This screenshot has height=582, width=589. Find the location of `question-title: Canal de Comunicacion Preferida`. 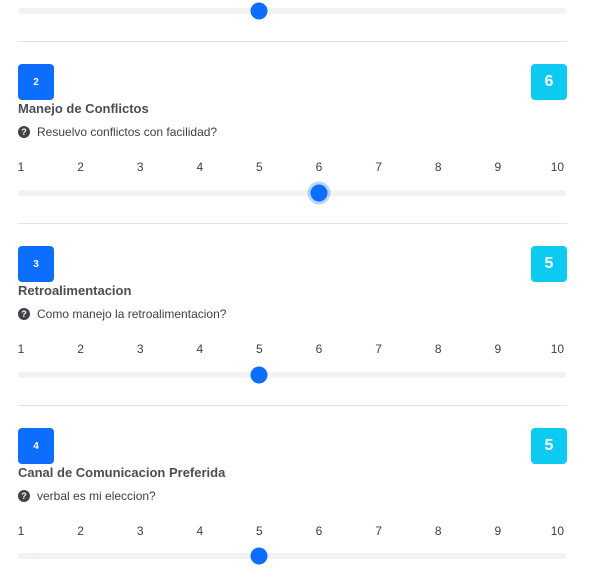

question-title: Canal de Comunicacion Preferida is located at coordinates (122, 472).